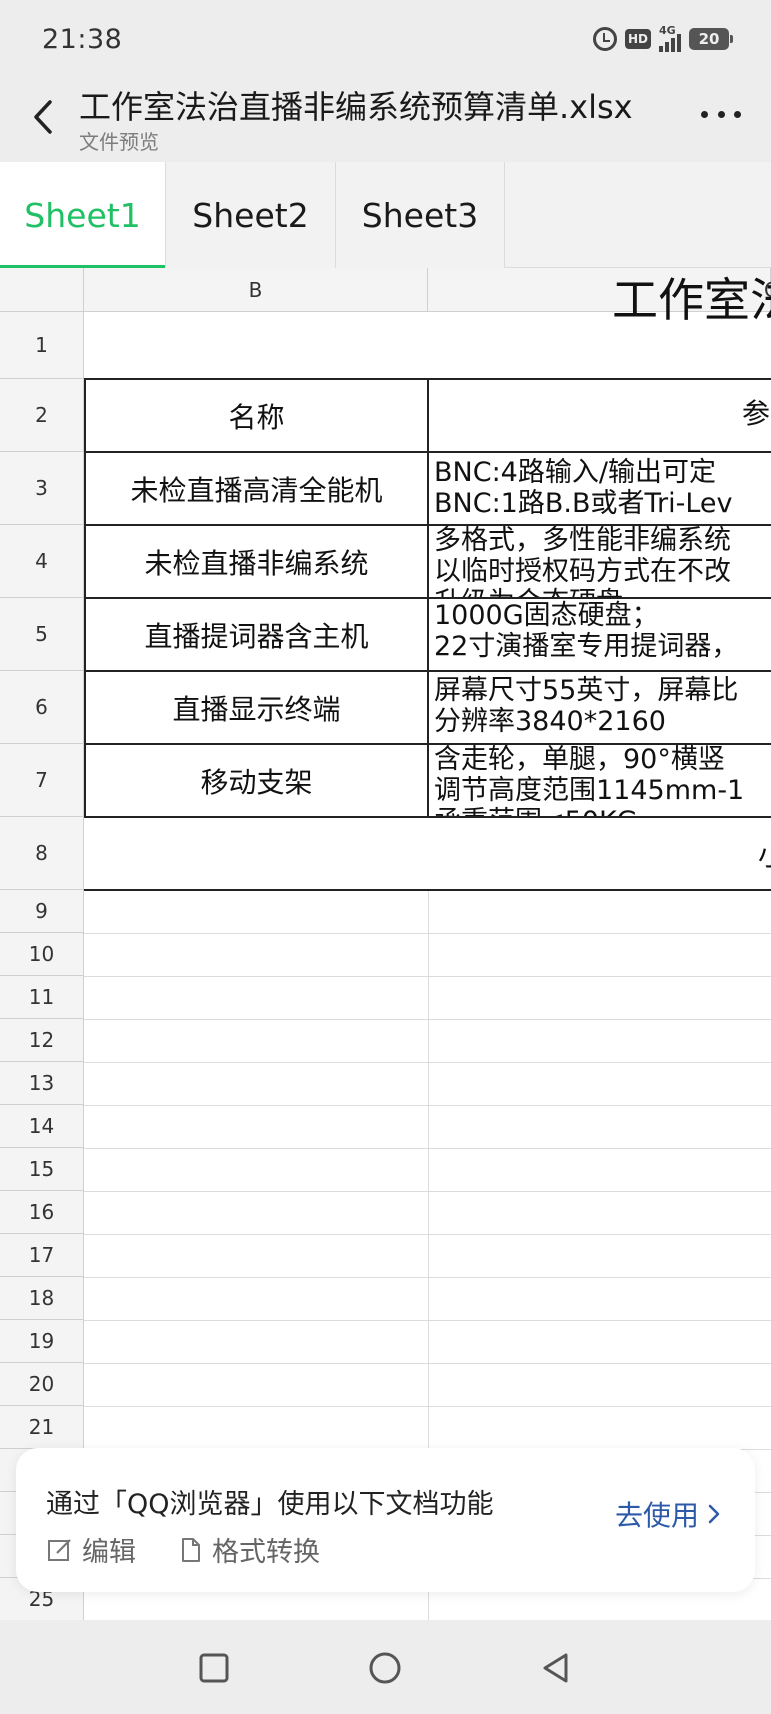  What do you see at coordinates (42, 1212) in the screenshot?
I see `row-header: 16` at bounding box center [42, 1212].